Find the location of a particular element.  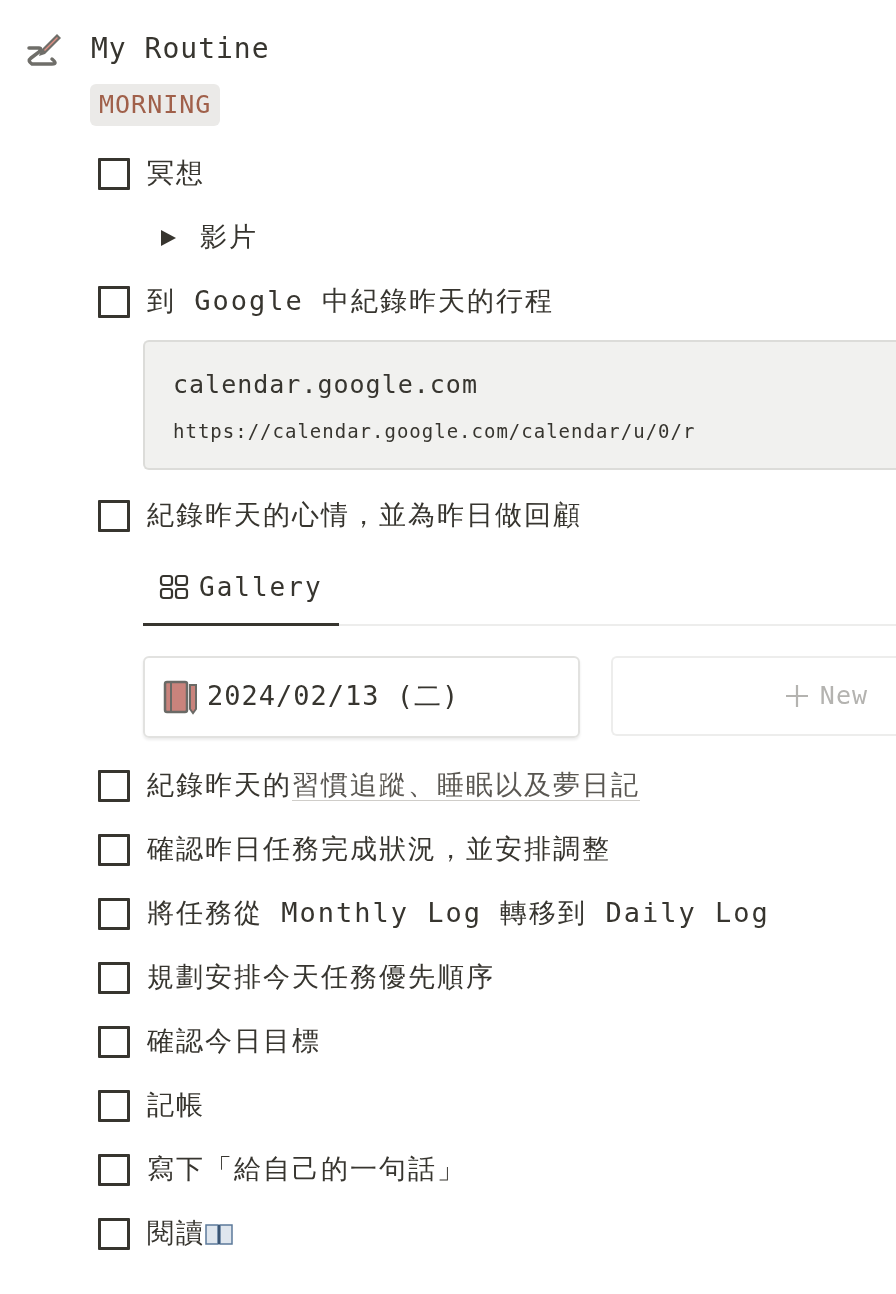

todo-text: 寫下「給自己的一句話」 is located at coordinates (306, 1169).